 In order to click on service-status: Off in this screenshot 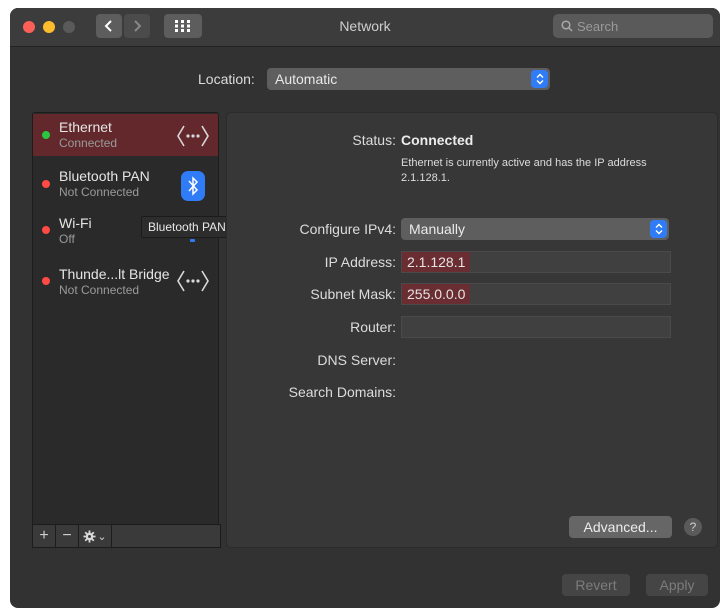, I will do `click(67, 239)`.